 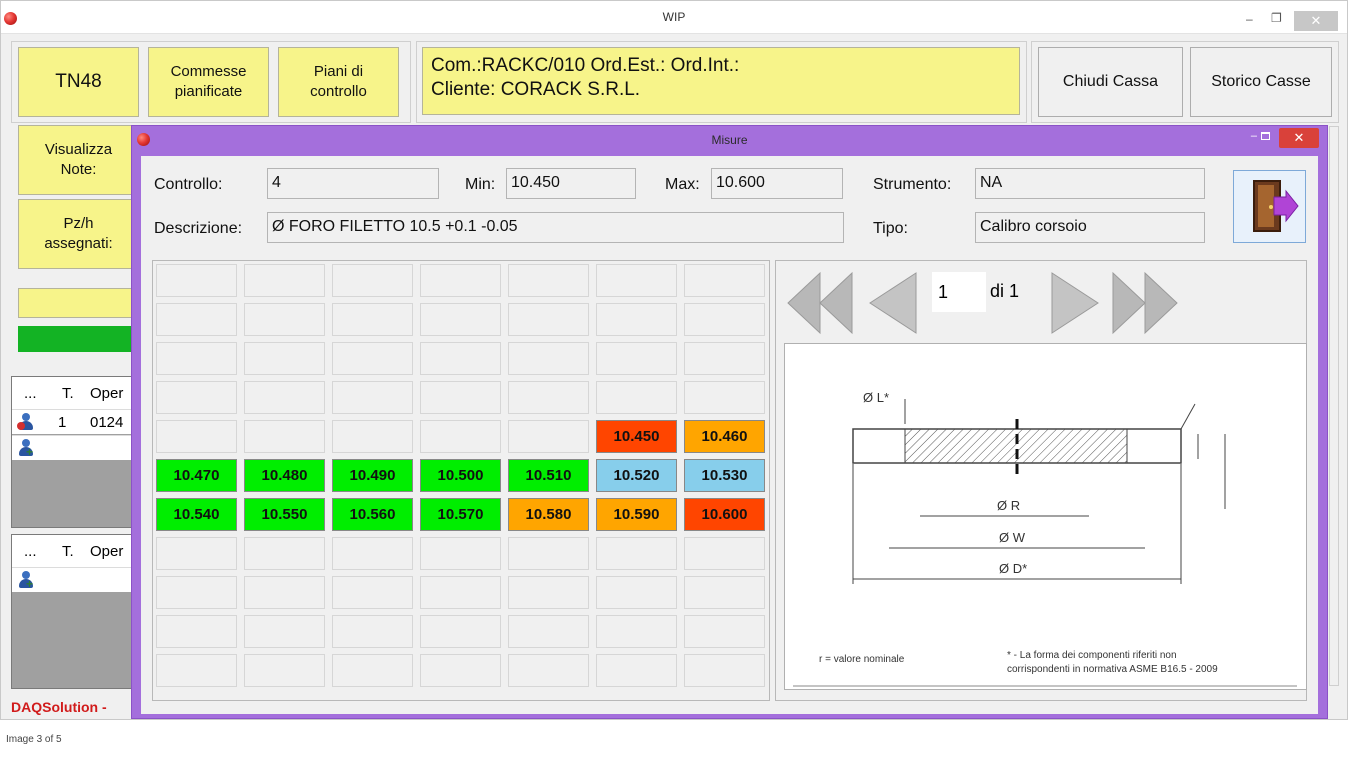 What do you see at coordinates (959, 292) in the screenshot?
I see `page-number-field: 1` at bounding box center [959, 292].